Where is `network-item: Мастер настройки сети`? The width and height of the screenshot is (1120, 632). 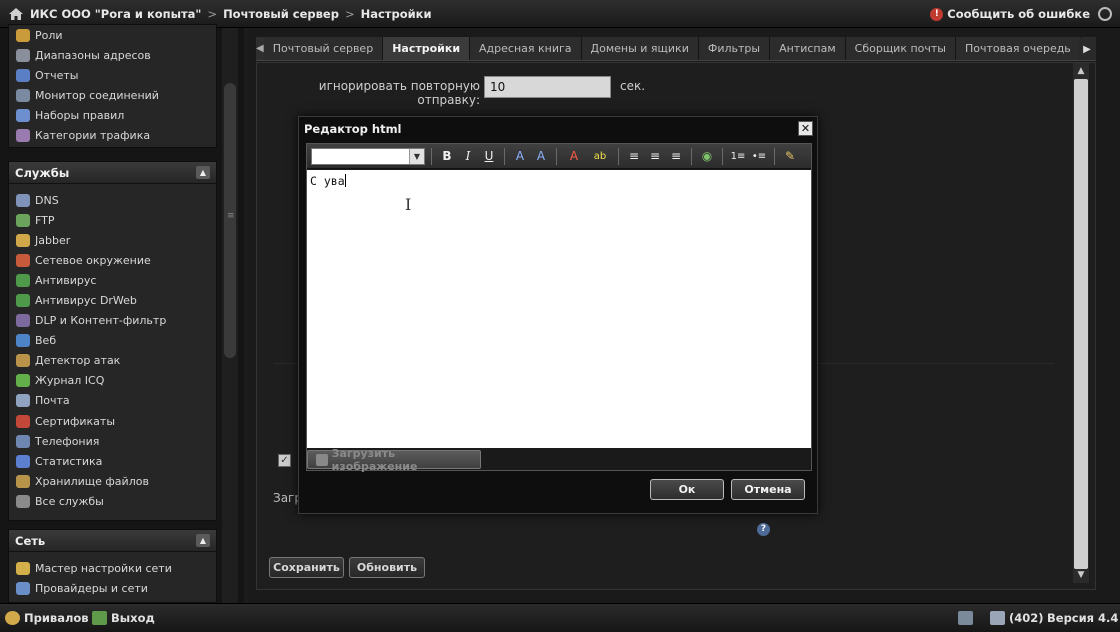 network-item: Мастер настройки сети is located at coordinates (112, 568).